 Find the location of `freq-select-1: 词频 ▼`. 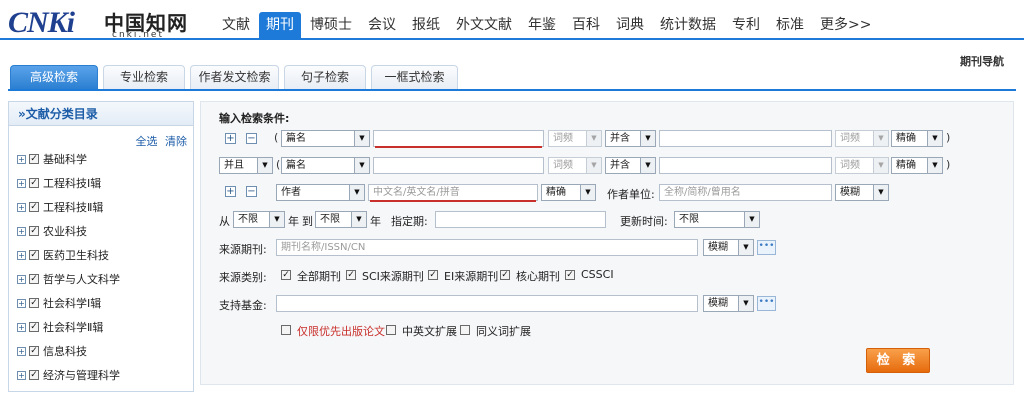

freq-select-1: 词频 ▼ is located at coordinates (575, 138).